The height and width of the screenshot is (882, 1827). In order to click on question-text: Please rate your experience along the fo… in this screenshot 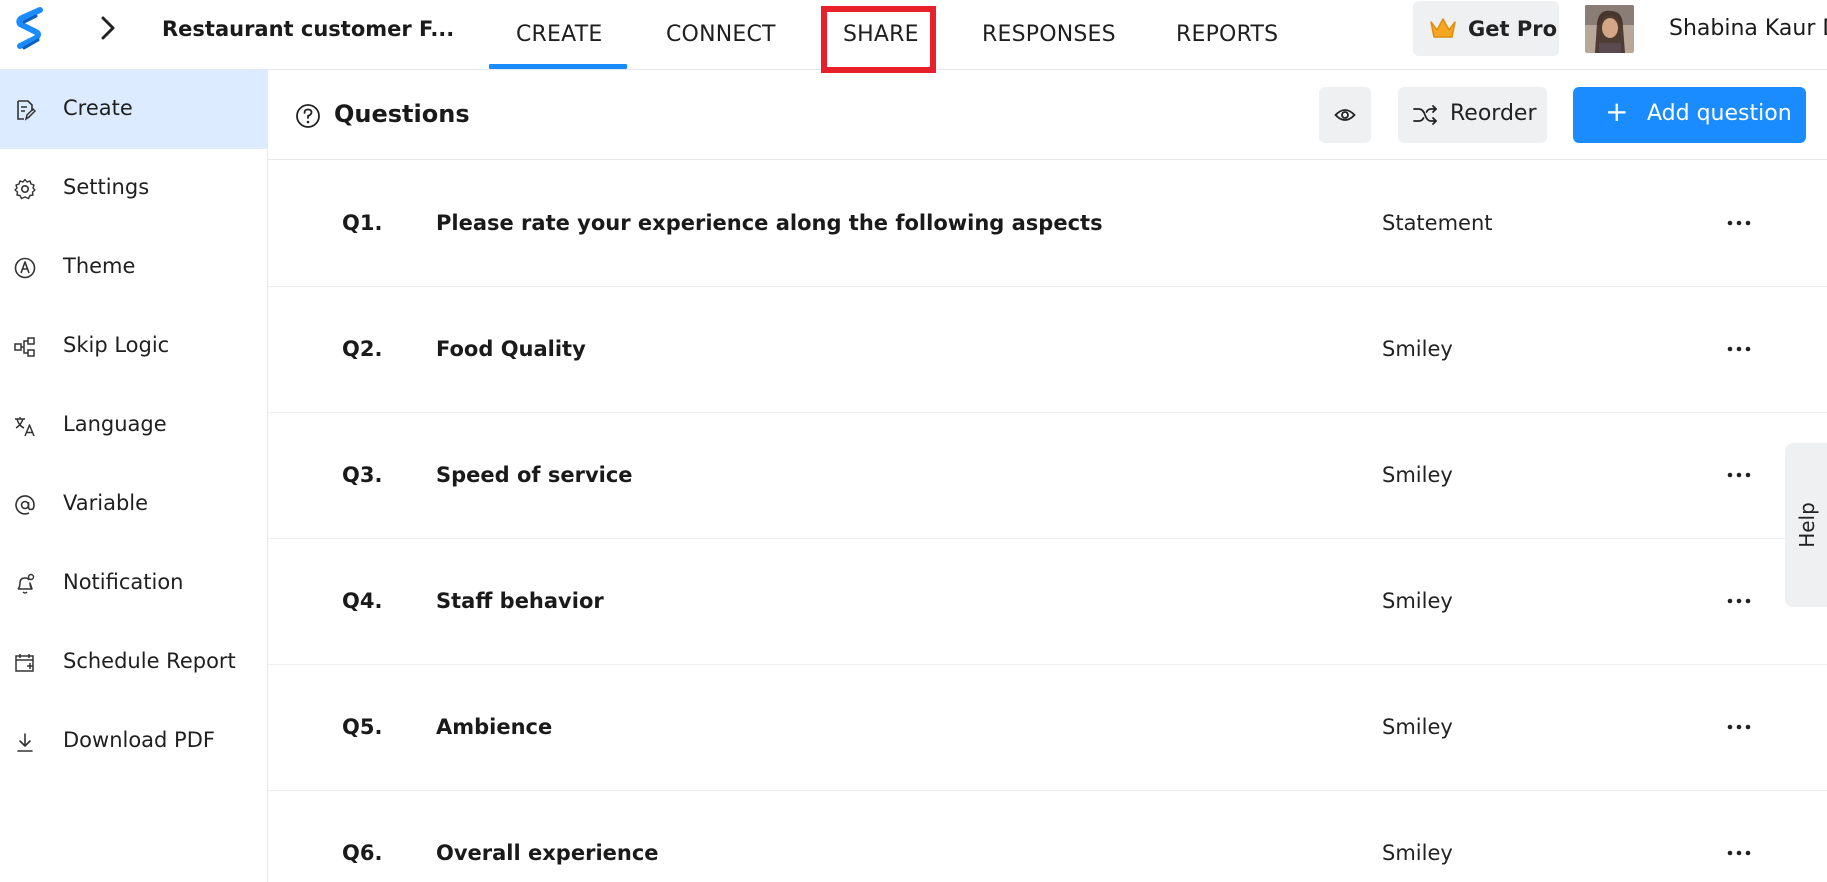, I will do `click(769, 223)`.